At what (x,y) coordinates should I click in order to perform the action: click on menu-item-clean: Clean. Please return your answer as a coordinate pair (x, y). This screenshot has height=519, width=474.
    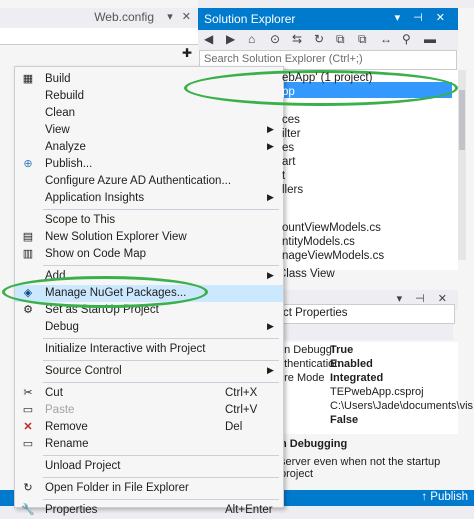
    Looking at the image, I should click on (149, 113).